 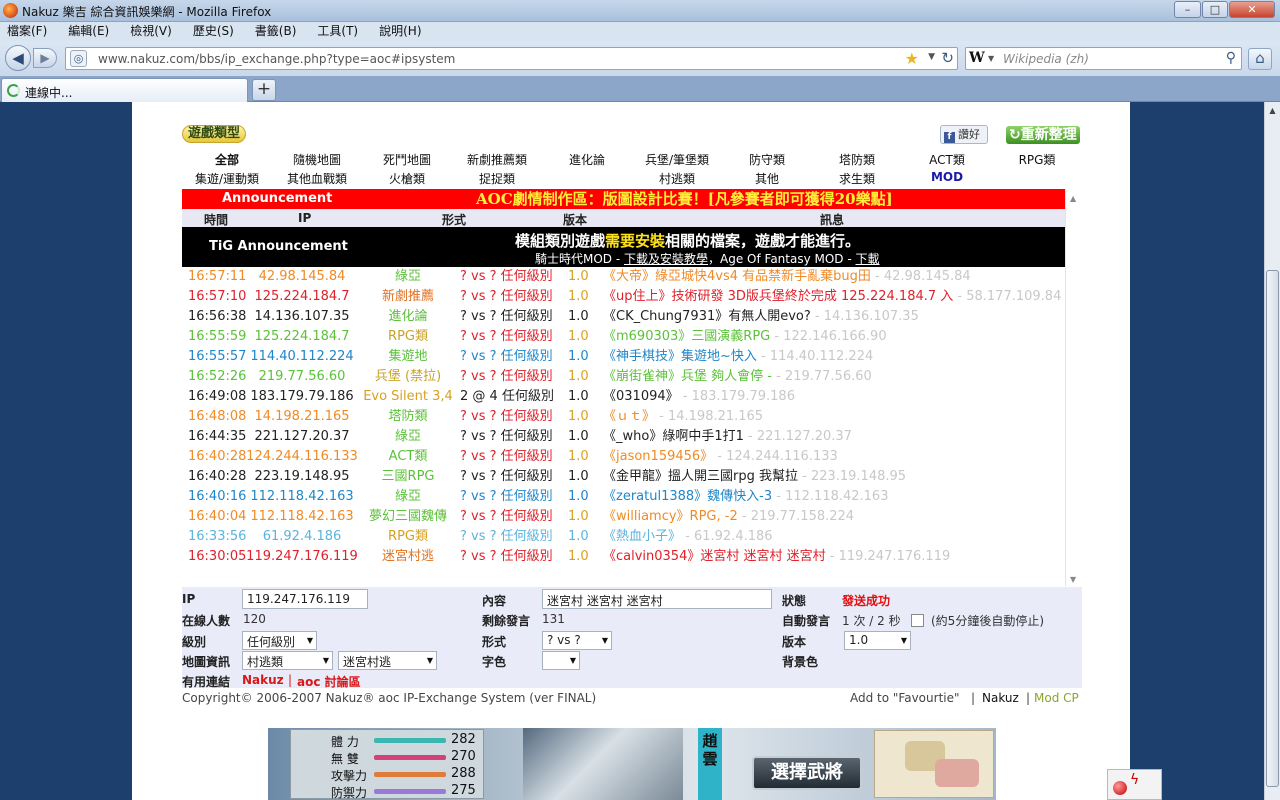 I want to click on row-message-cell: 《熱血小子》 - 61.92.4.186, so click(x=688, y=537).